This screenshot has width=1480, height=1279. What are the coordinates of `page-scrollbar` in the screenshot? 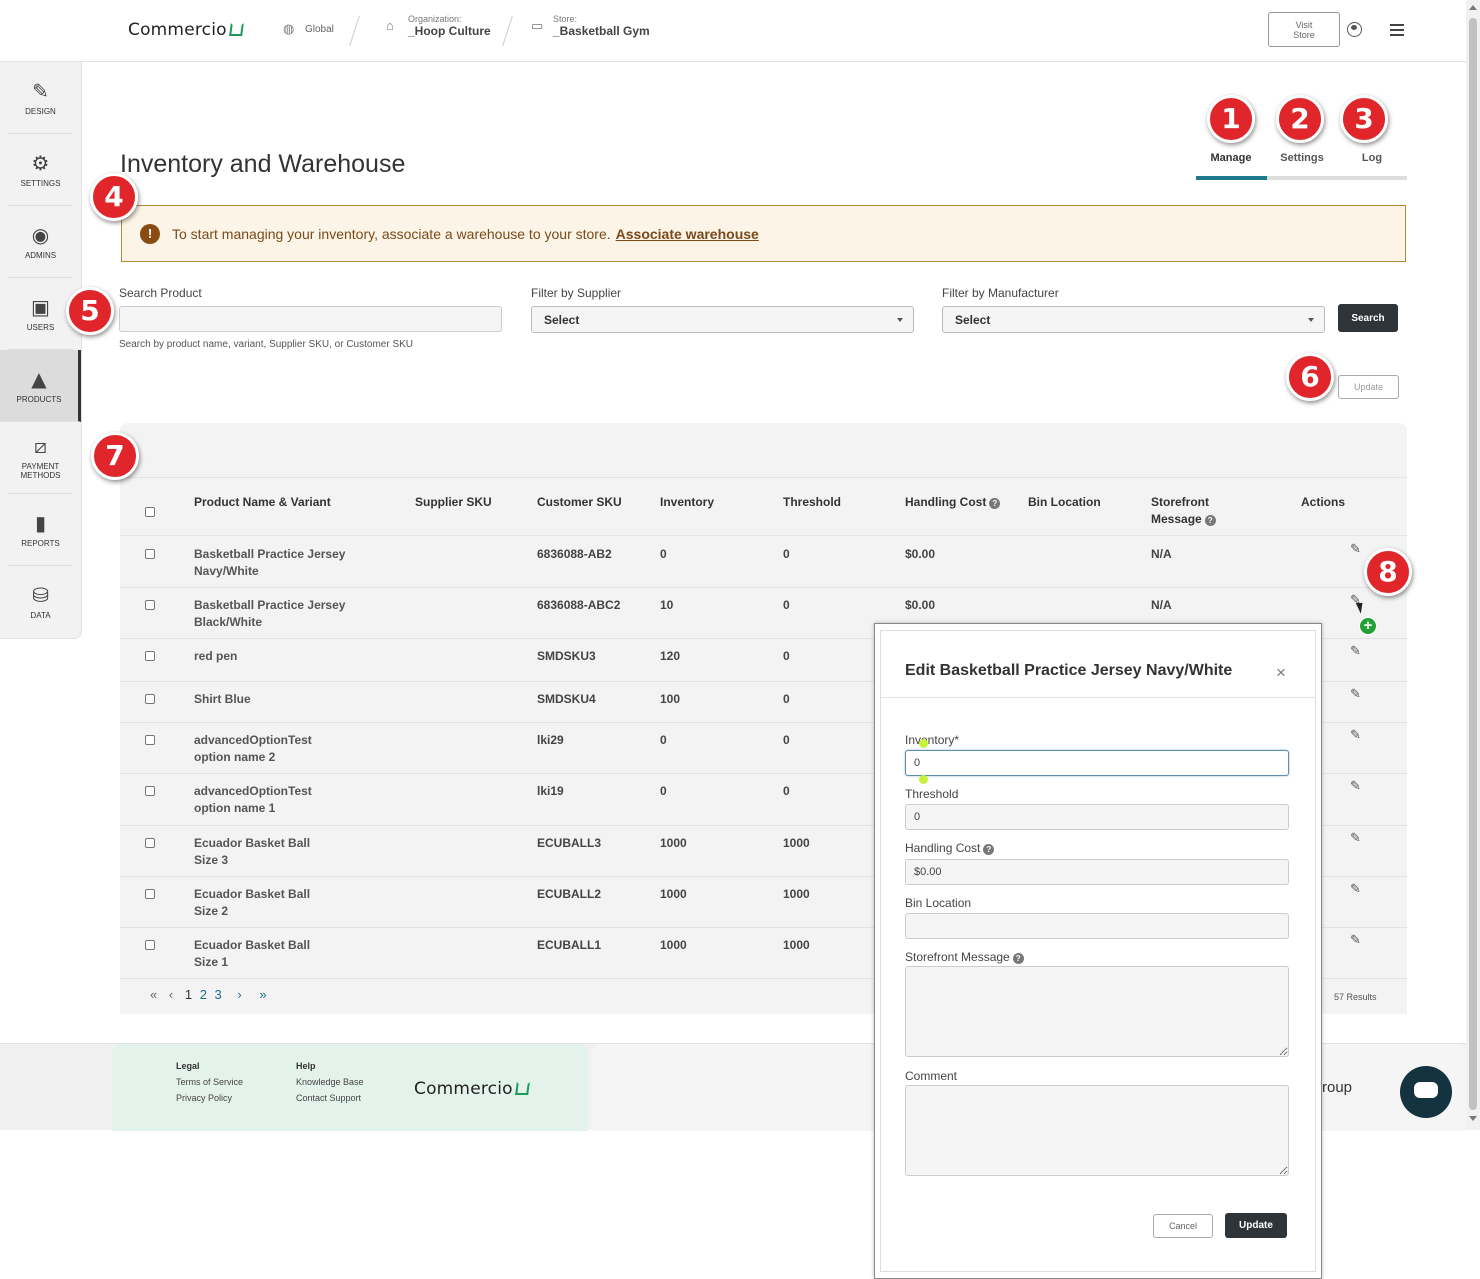 It's located at (1473, 565).